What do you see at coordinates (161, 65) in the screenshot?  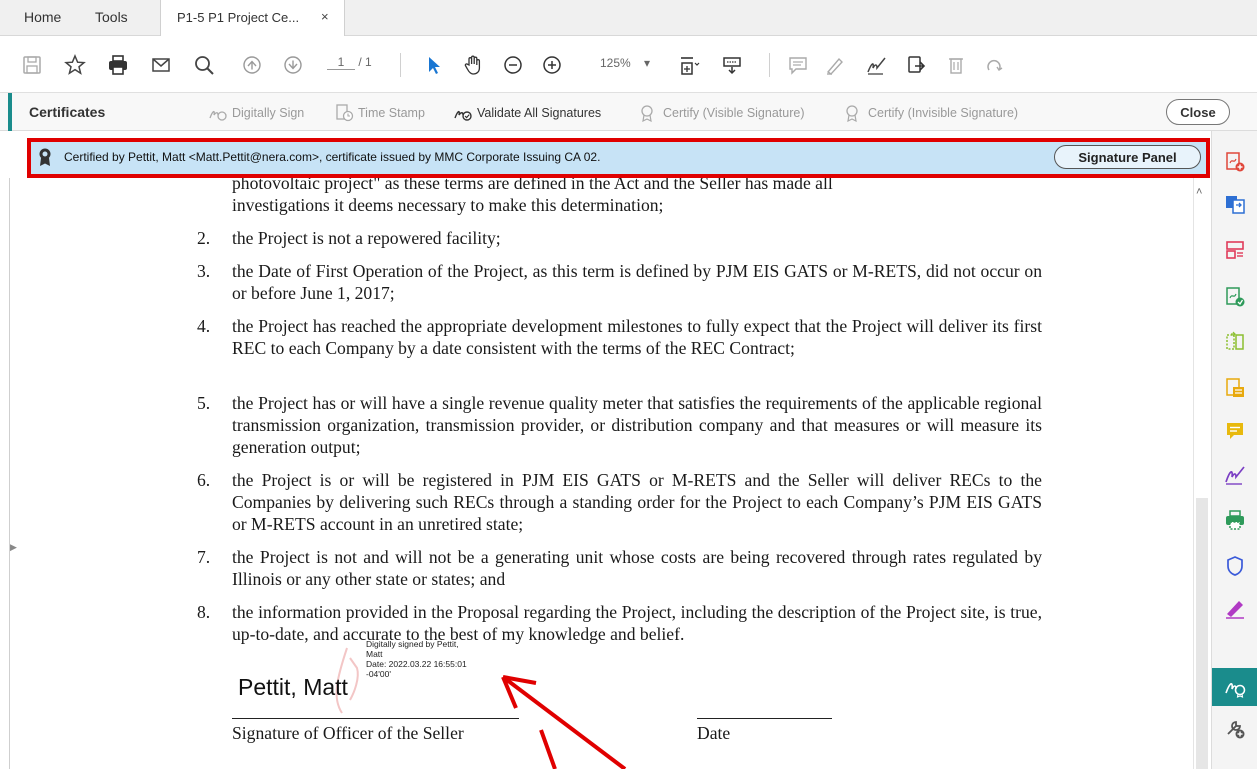 I see `email-icon` at bounding box center [161, 65].